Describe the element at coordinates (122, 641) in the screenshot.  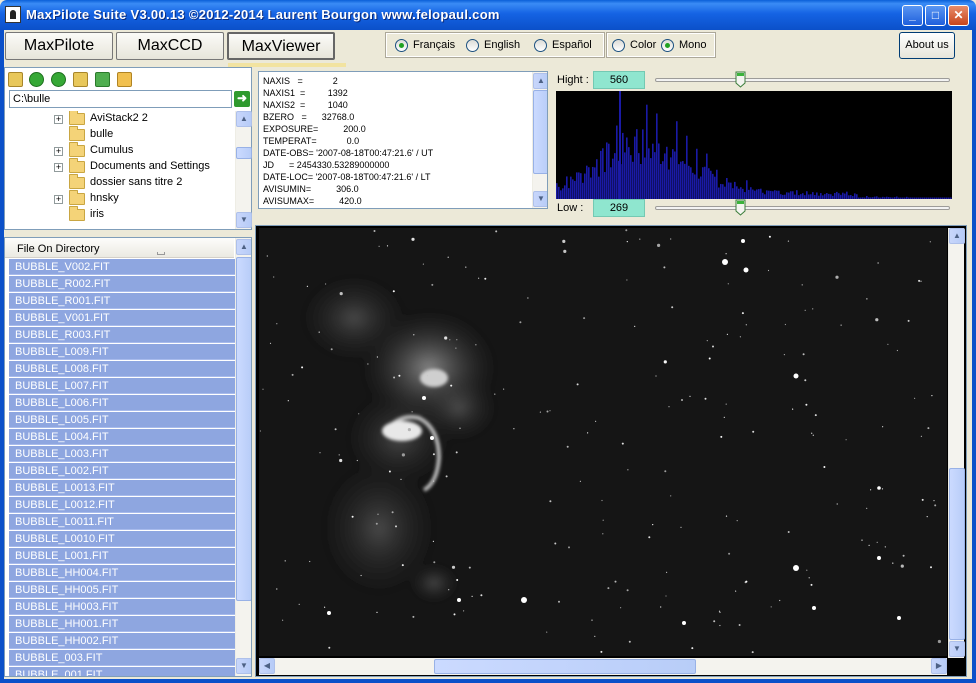
I see `file-list-item: BUBBLE_HH002.FIT` at that location.